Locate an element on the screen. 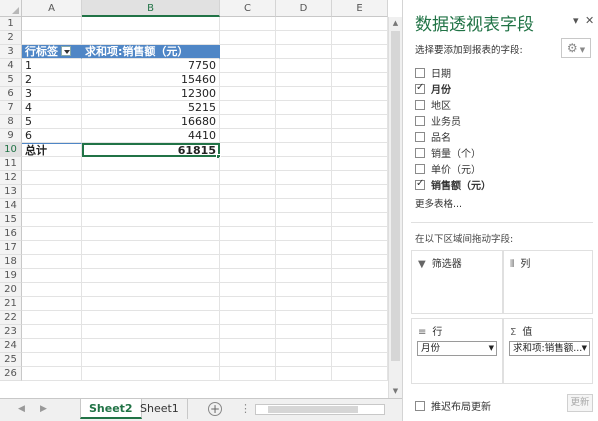 The width and height of the screenshot is (598, 421). column-header-e: E is located at coordinates (360, 8).